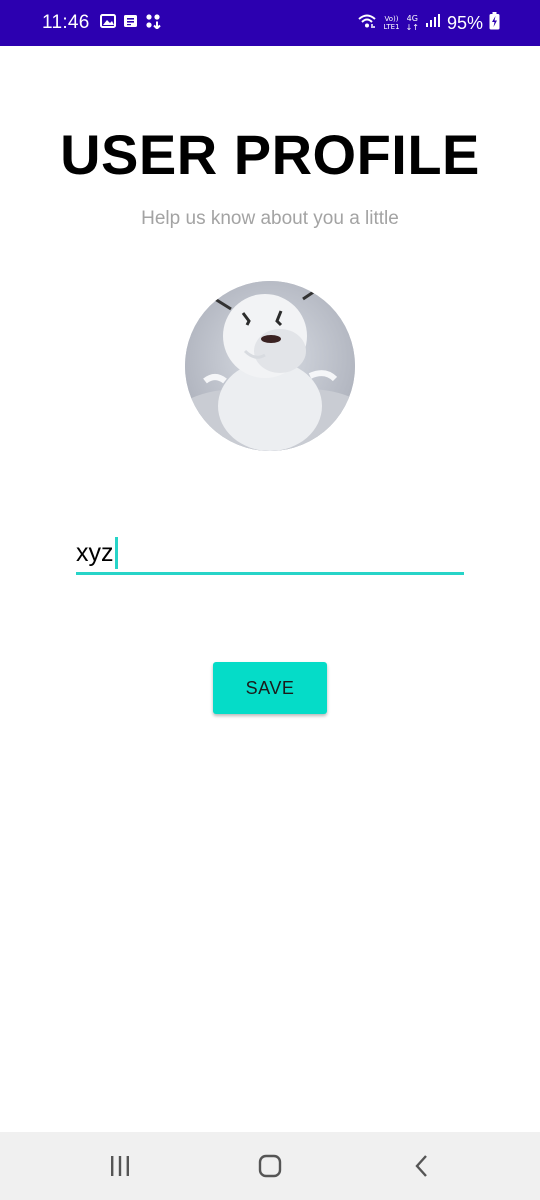  Describe the element at coordinates (107, 23) in the screenshot. I see `gallery-icon` at that location.